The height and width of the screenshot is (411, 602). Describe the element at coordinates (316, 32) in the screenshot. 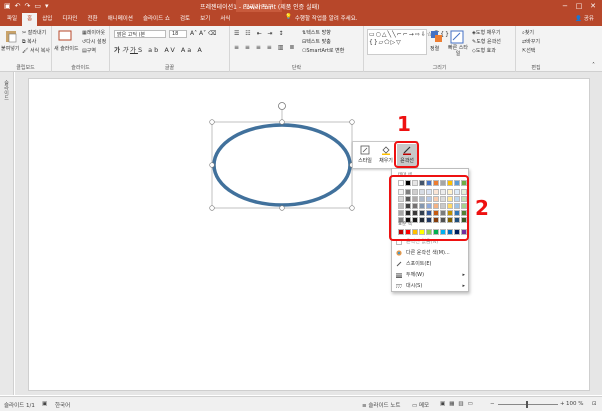

I see `text-direction-button: ⇅텍스트 방향` at that location.